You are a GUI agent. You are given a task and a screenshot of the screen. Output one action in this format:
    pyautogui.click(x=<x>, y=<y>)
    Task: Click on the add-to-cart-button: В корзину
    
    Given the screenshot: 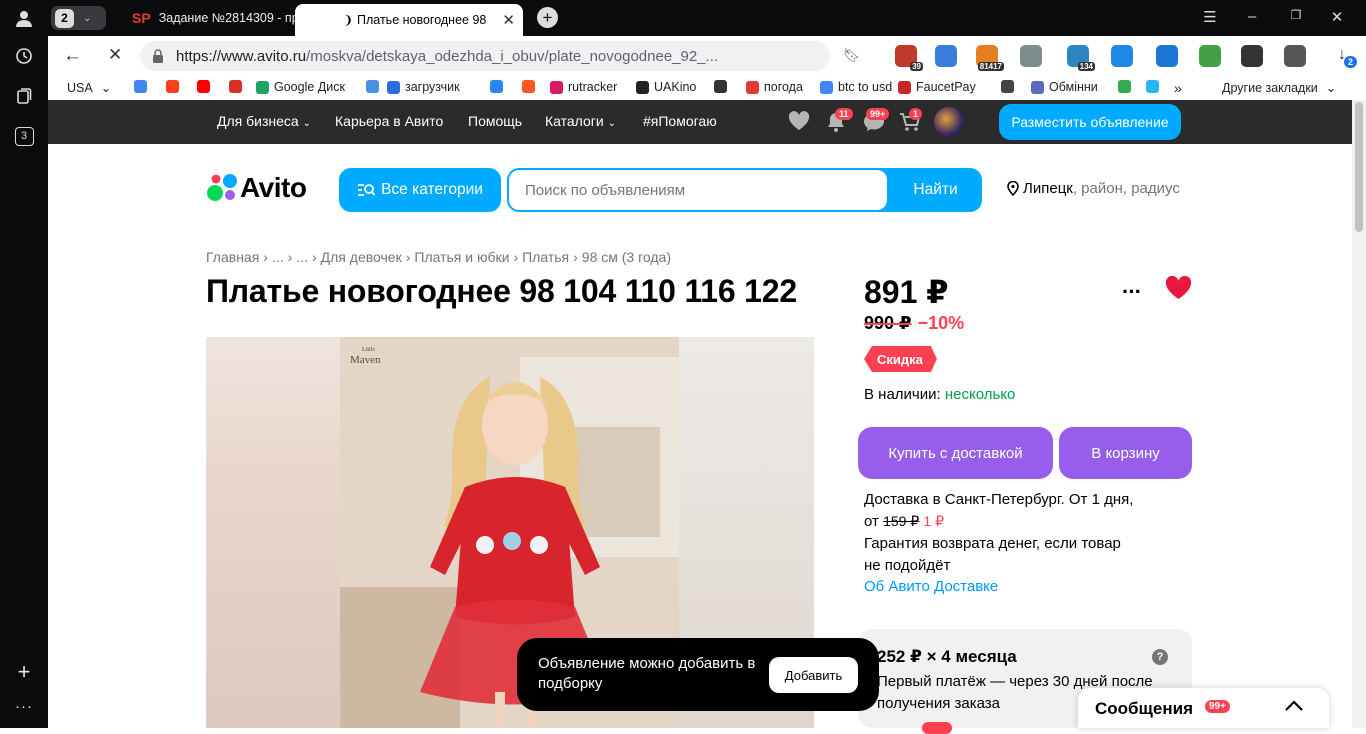 What is the action you would take?
    pyautogui.click(x=1125, y=453)
    